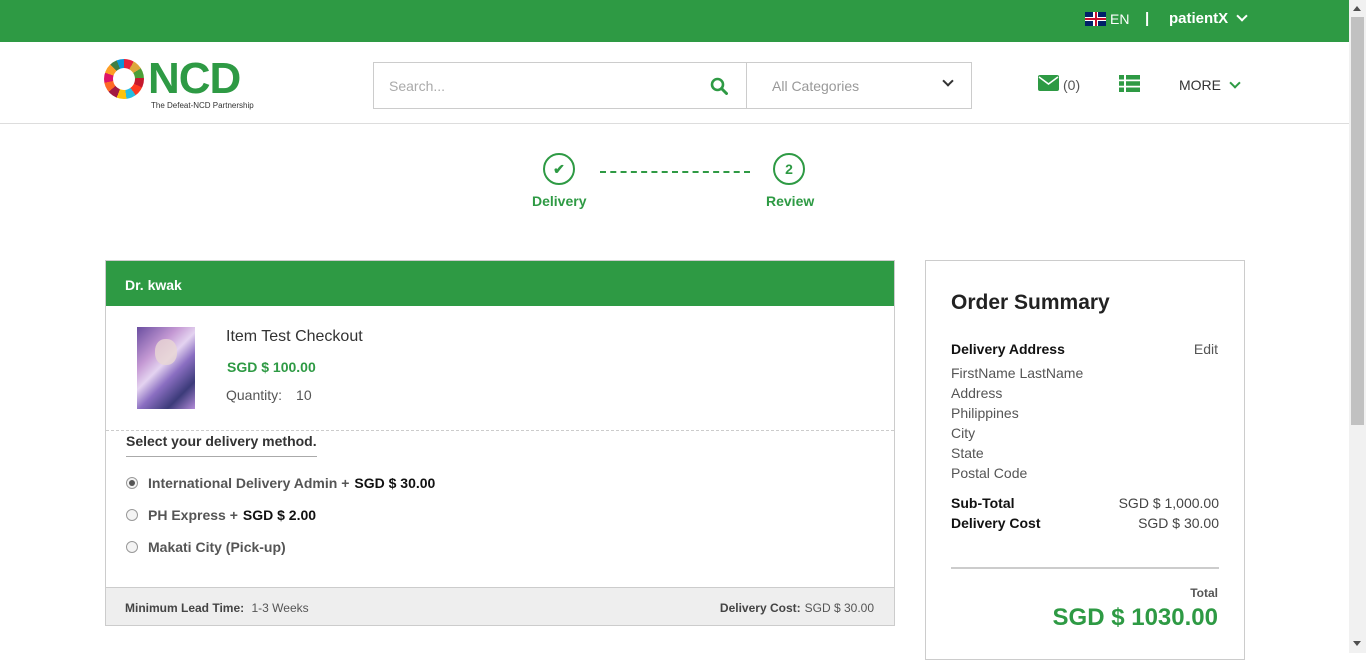  Describe the element at coordinates (395, 483) in the screenshot. I see `delivery-option-cost: SGD $ 30.00` at that location.